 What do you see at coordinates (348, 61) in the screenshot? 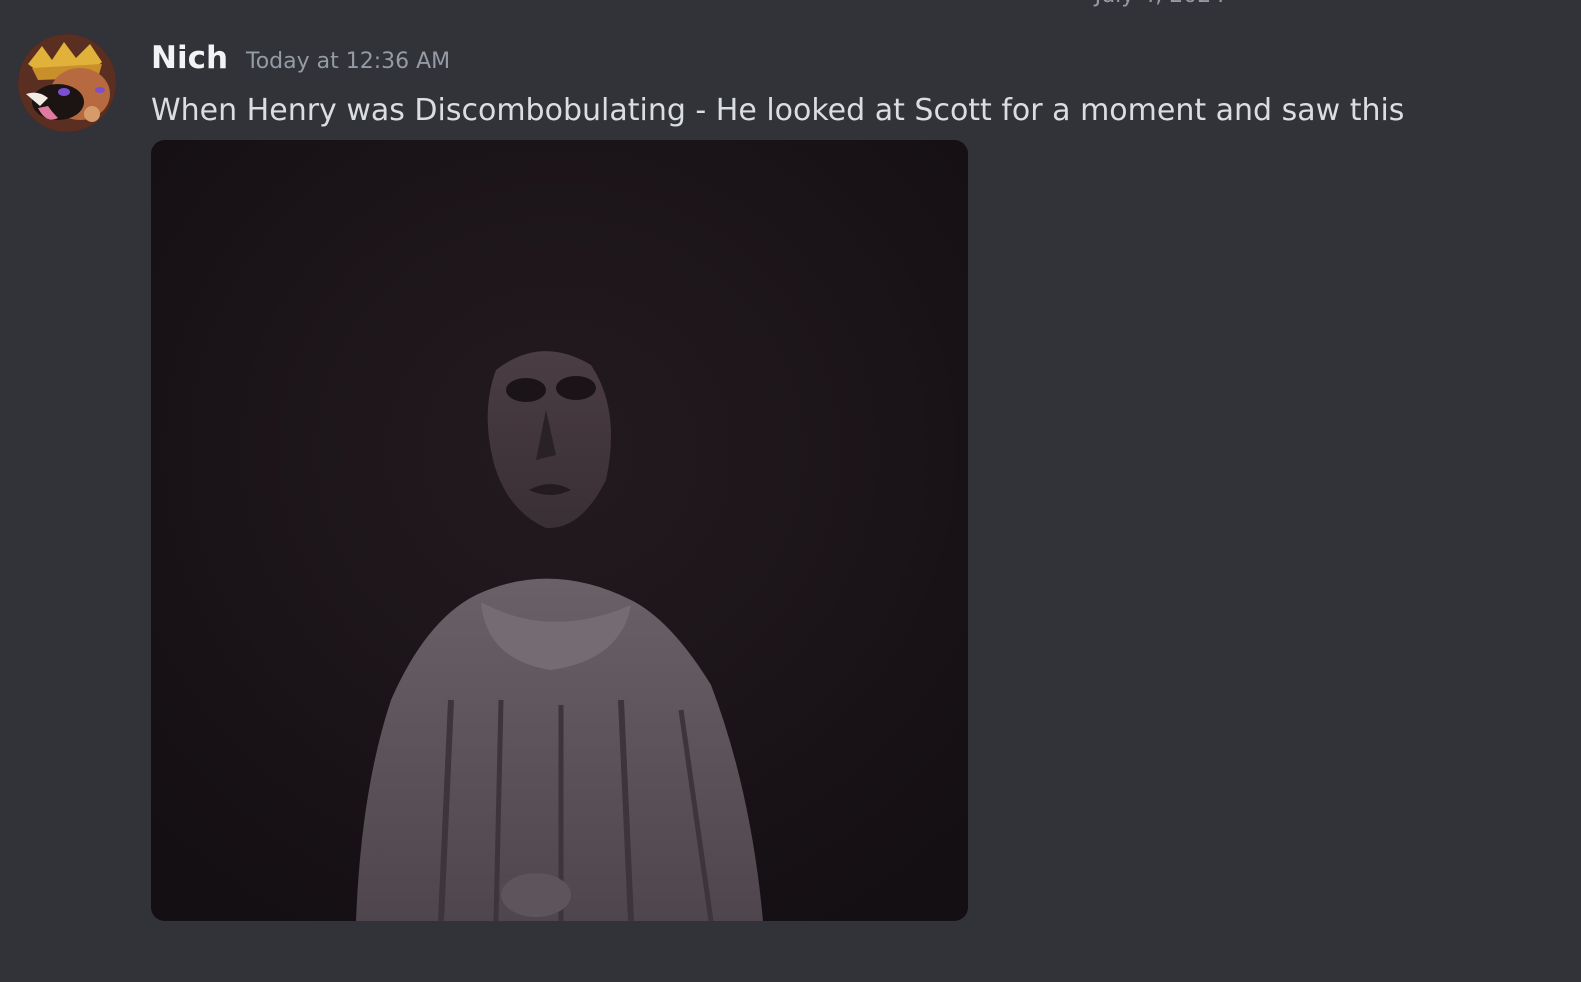
I see `message-timestamp: Today at 12:36 AM` at bounding box center [348, 61].